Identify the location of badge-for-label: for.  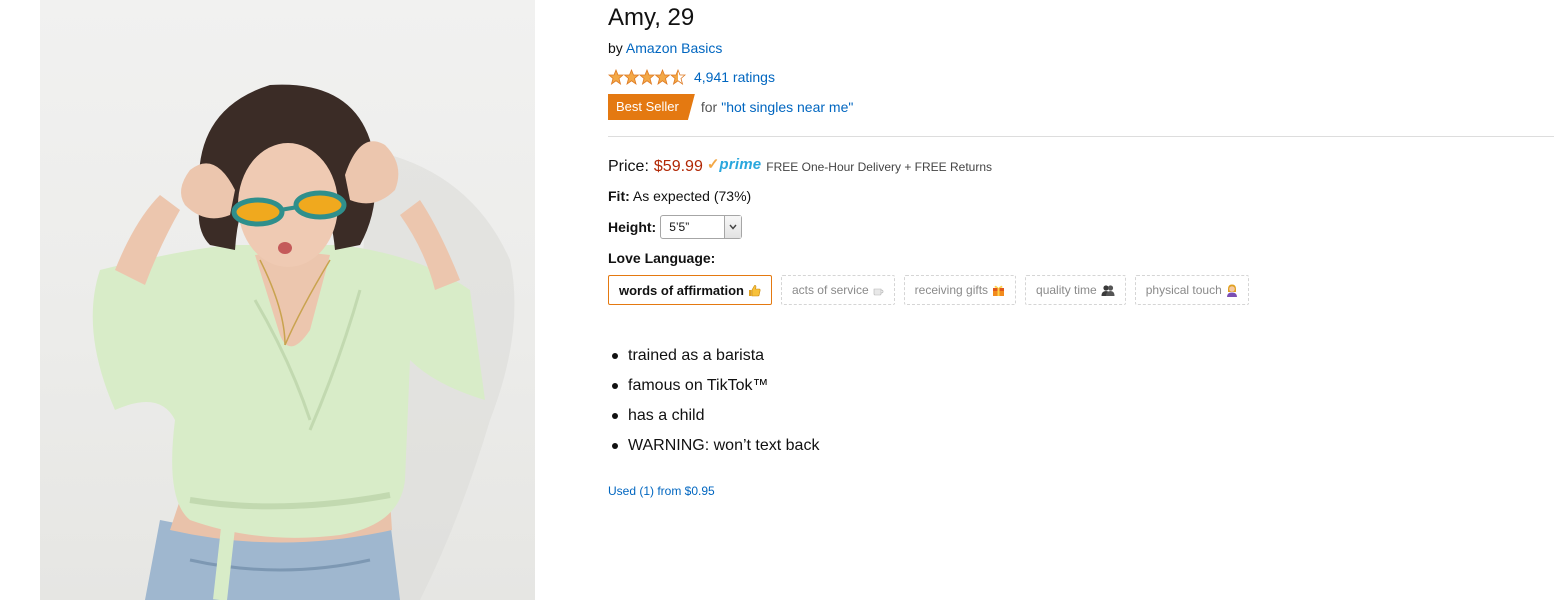
(709, 107).